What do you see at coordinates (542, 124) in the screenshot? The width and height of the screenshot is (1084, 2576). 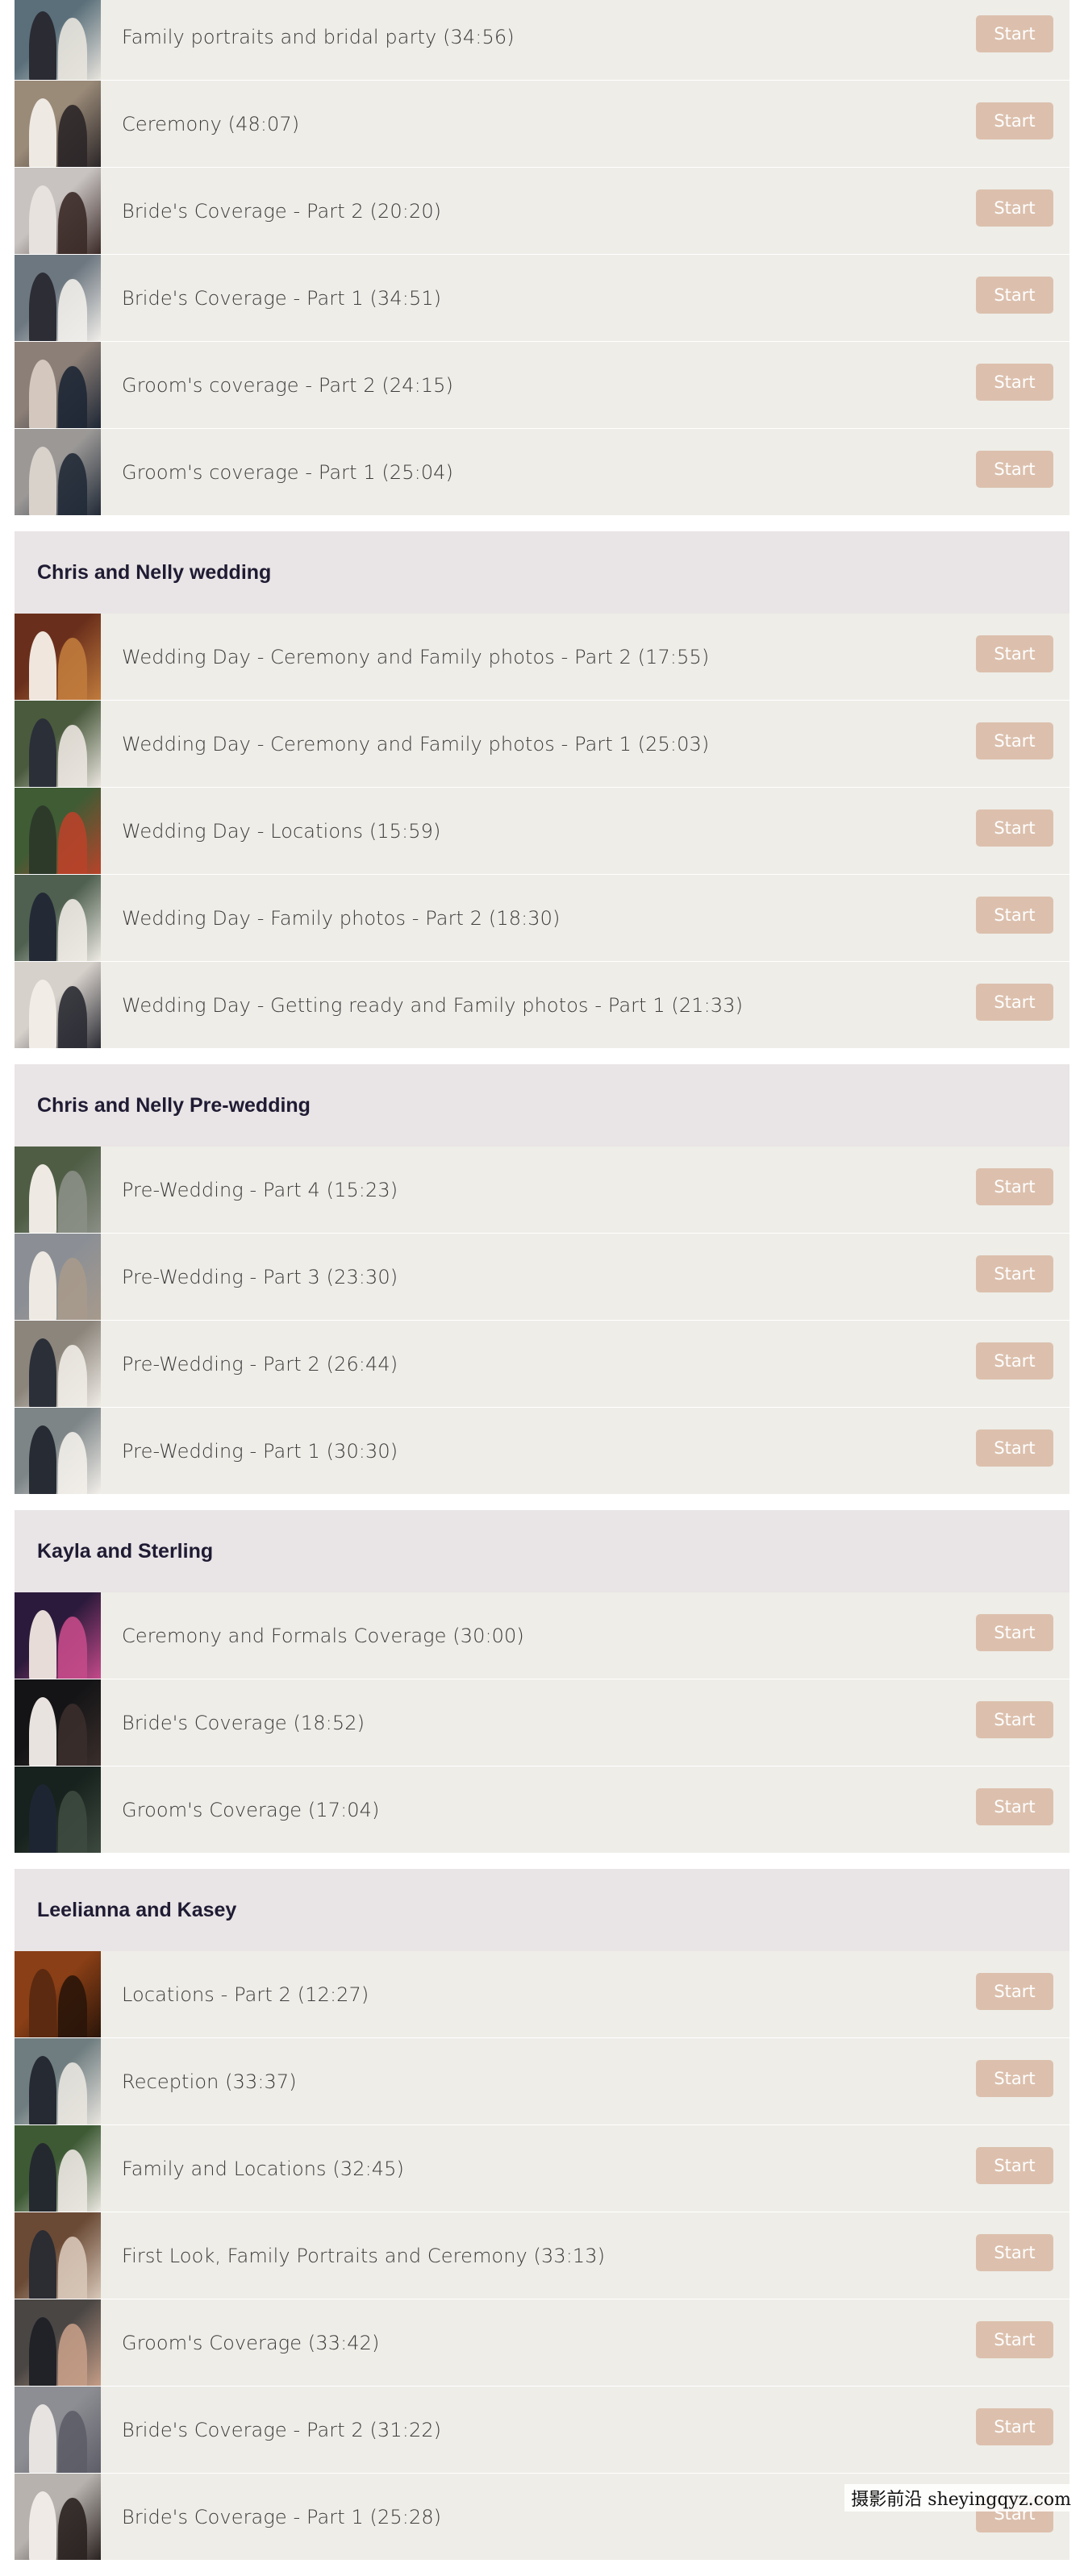 I see `lesson-row: Ceremony (48:07) Start` at bounding box center [542, 124].